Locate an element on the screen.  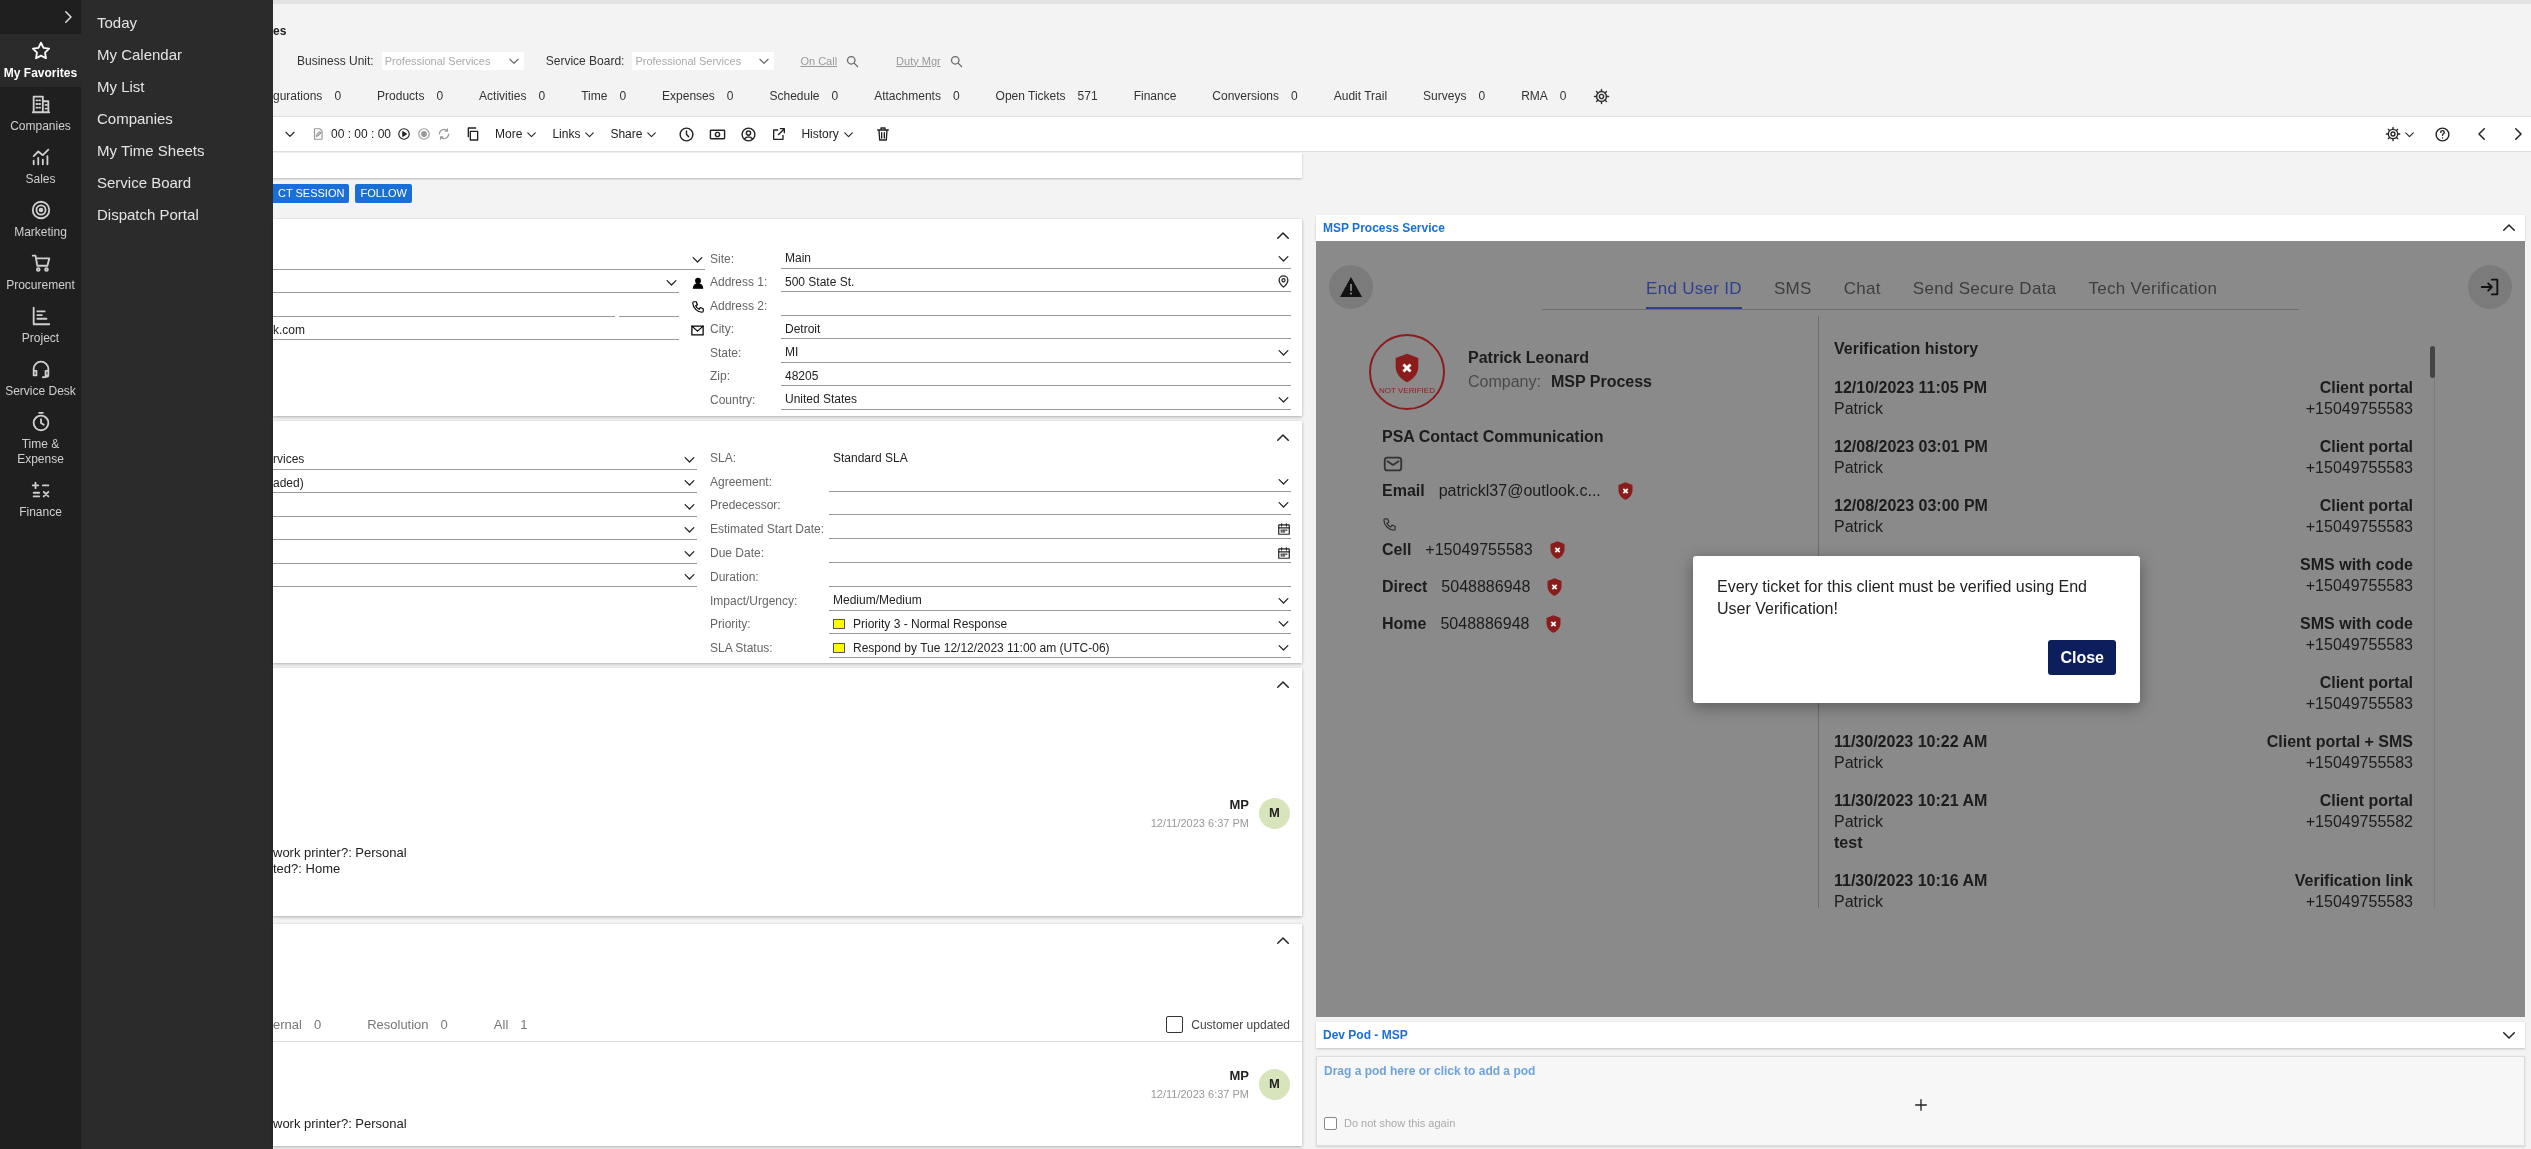
flyout-item: Dispatch Portal is located at coordinates (140, 215).